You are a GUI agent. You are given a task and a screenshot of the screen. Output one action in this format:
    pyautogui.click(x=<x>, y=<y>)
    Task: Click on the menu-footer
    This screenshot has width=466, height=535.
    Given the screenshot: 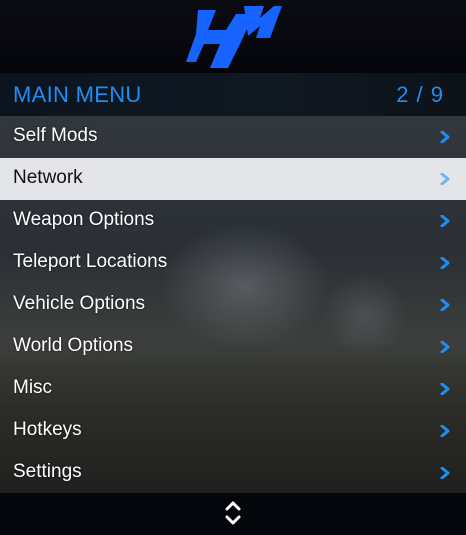 What is the action you would take?
    pyautogui.click(x=233, y=514)
    